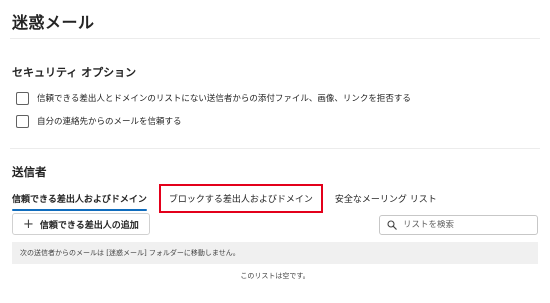  Describe the element at coordinates (28, 224) in the screenshot. I see `plus-icon: +` at that location.